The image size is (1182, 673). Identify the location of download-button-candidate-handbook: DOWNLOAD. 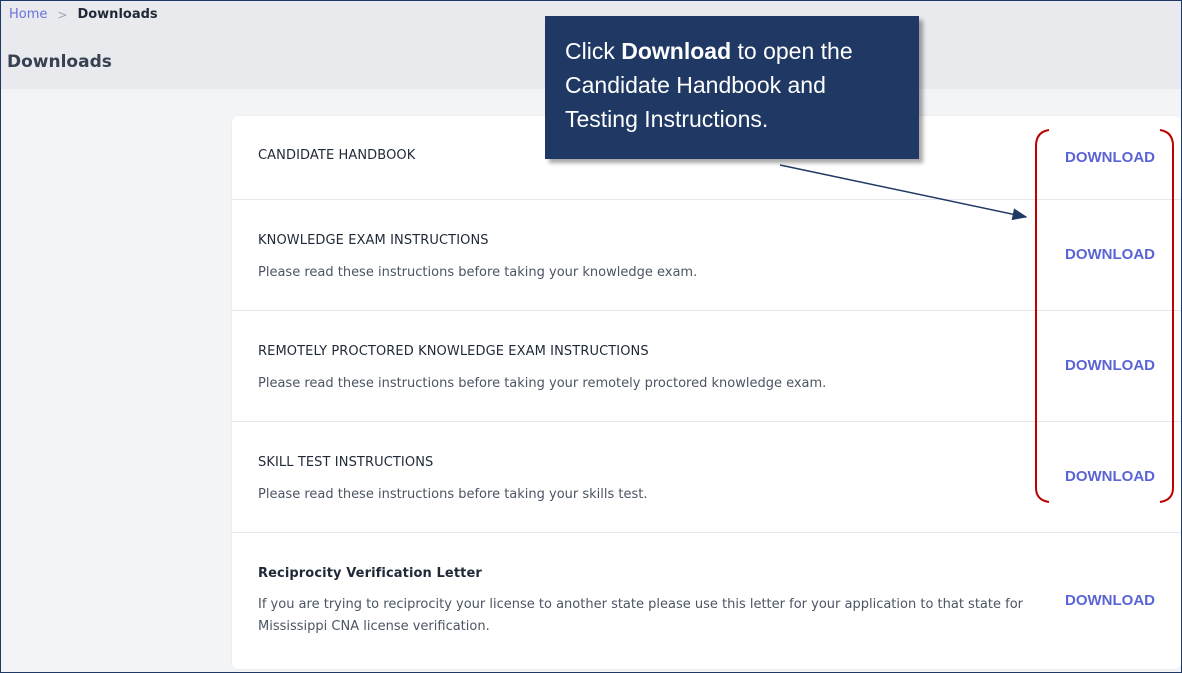
(1110, 157).